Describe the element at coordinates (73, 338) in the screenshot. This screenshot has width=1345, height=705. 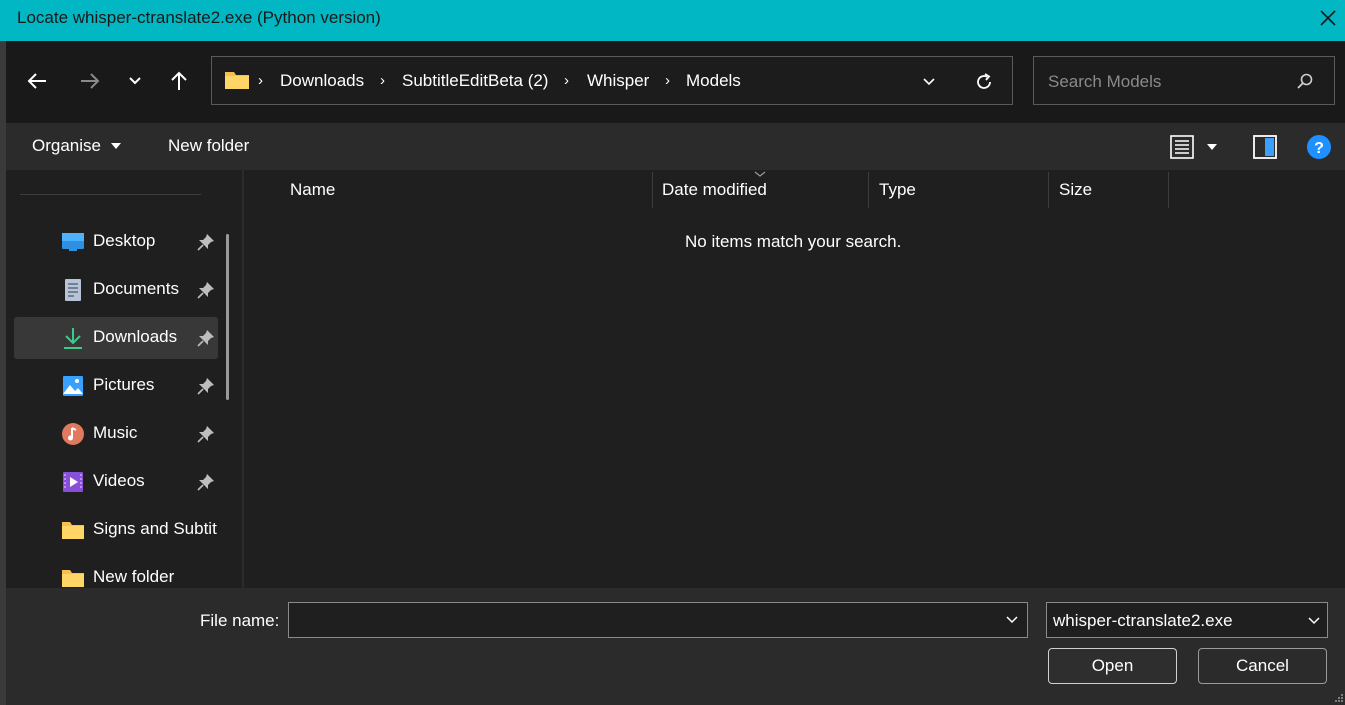
I see `downloads-icon` at that location.